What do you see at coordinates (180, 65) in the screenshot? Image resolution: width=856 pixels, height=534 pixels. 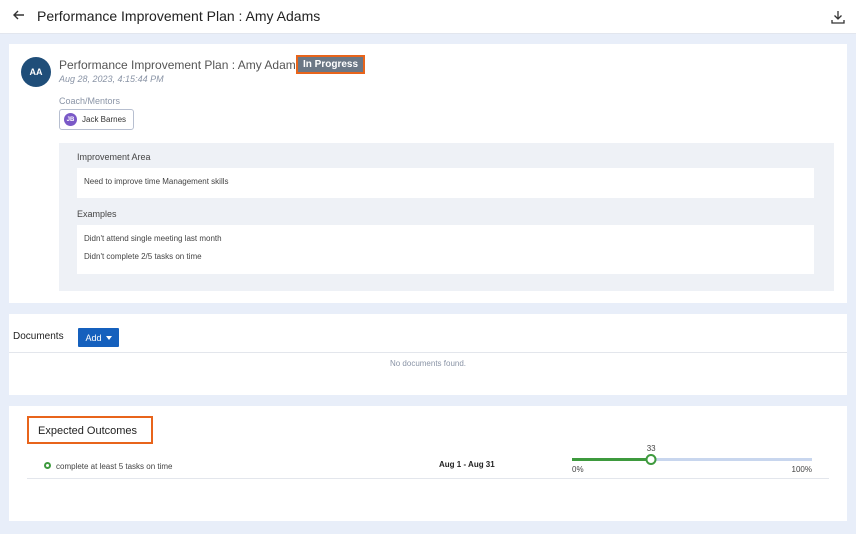 I see `plan-title: Performance Improvement Plan : Amy Adams` at bounding box center [180, 65].